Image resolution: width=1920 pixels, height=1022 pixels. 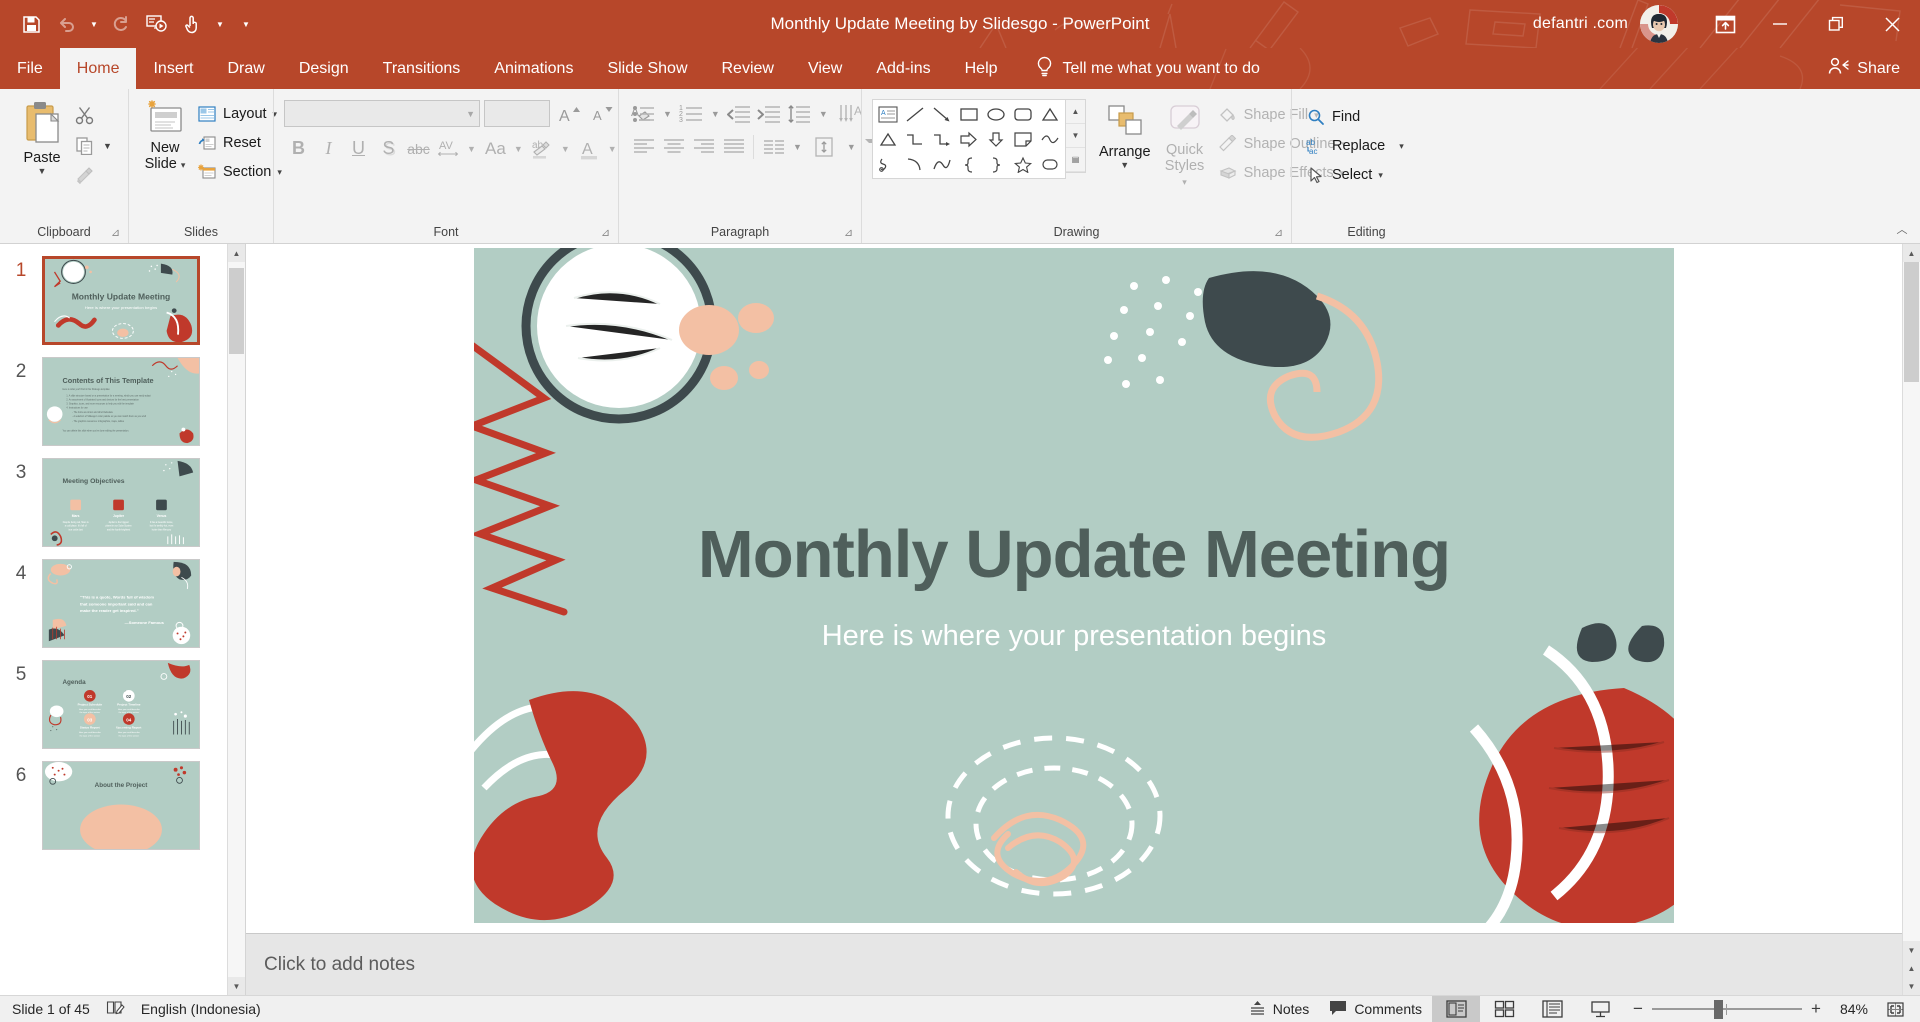 I want to click on redo-icon, so click(x=121, y=24).